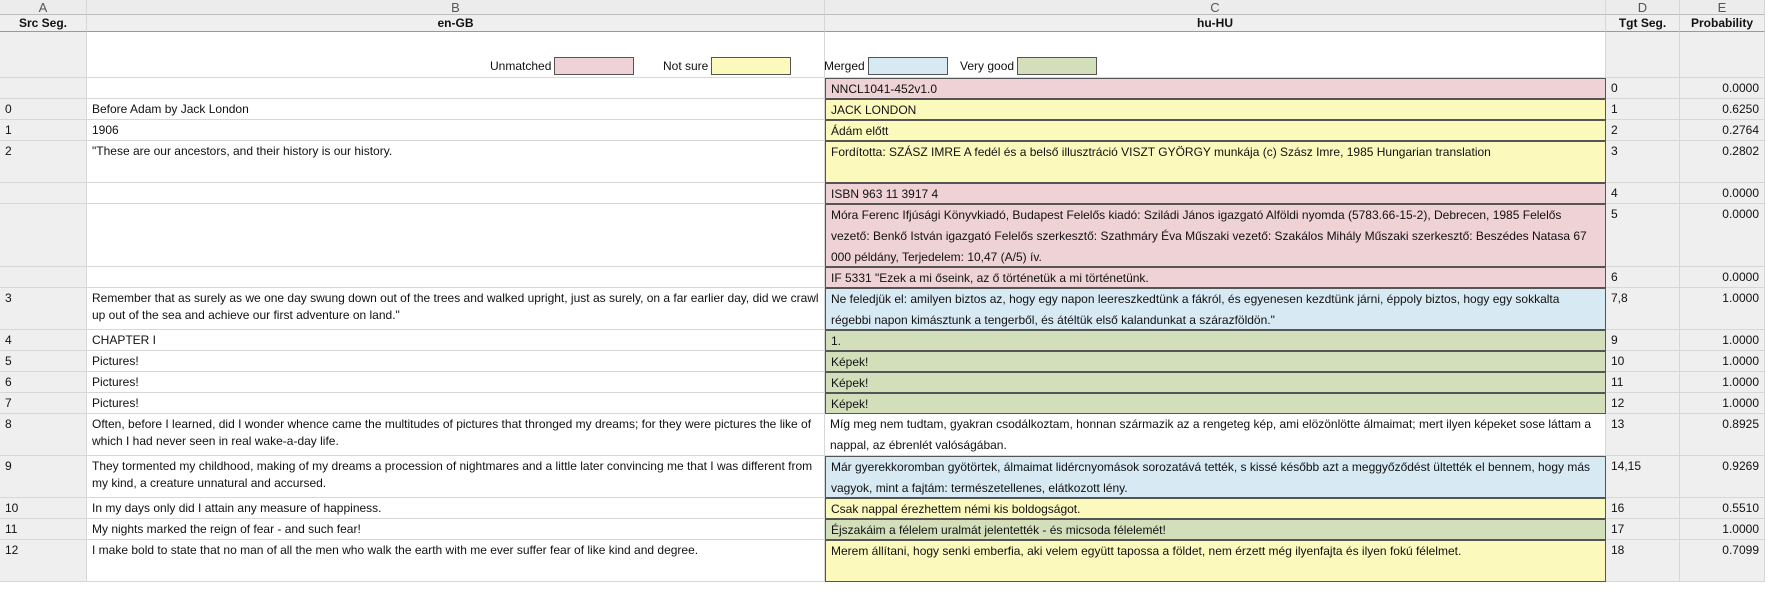 Image resolution: width=1775 pixels, height=604 pixels. What do you see at coordinates (1643, 340) in the screenshot?
I see `cell-tgt-seg: 9` at bounding box center [1643, 340].